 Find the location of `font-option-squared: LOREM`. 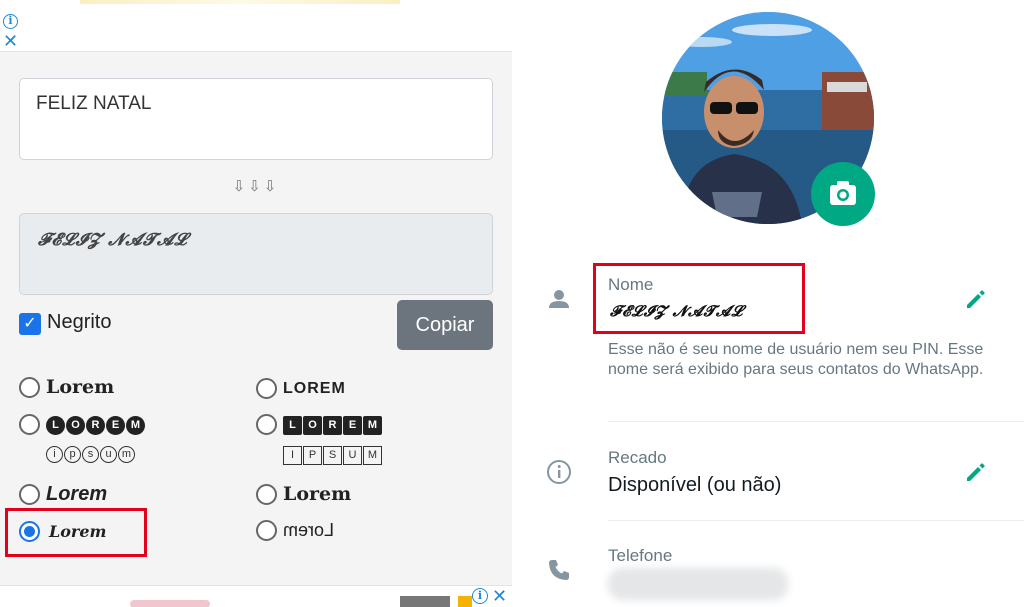

font-option-squared: LOREM is located at coordinates (319, 424).